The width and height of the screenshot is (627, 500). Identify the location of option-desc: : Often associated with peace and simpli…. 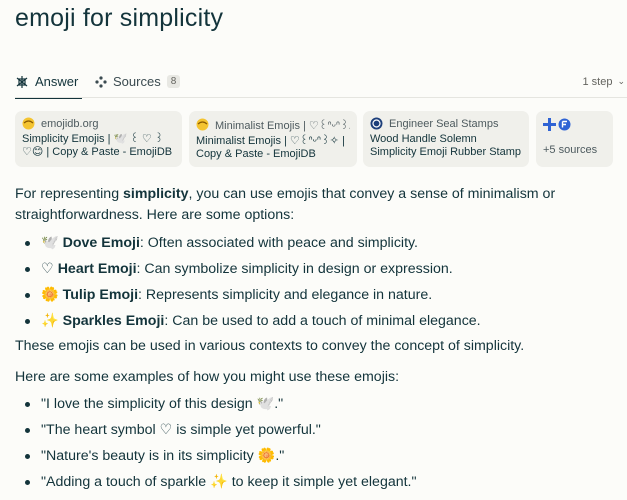
(278, 243).